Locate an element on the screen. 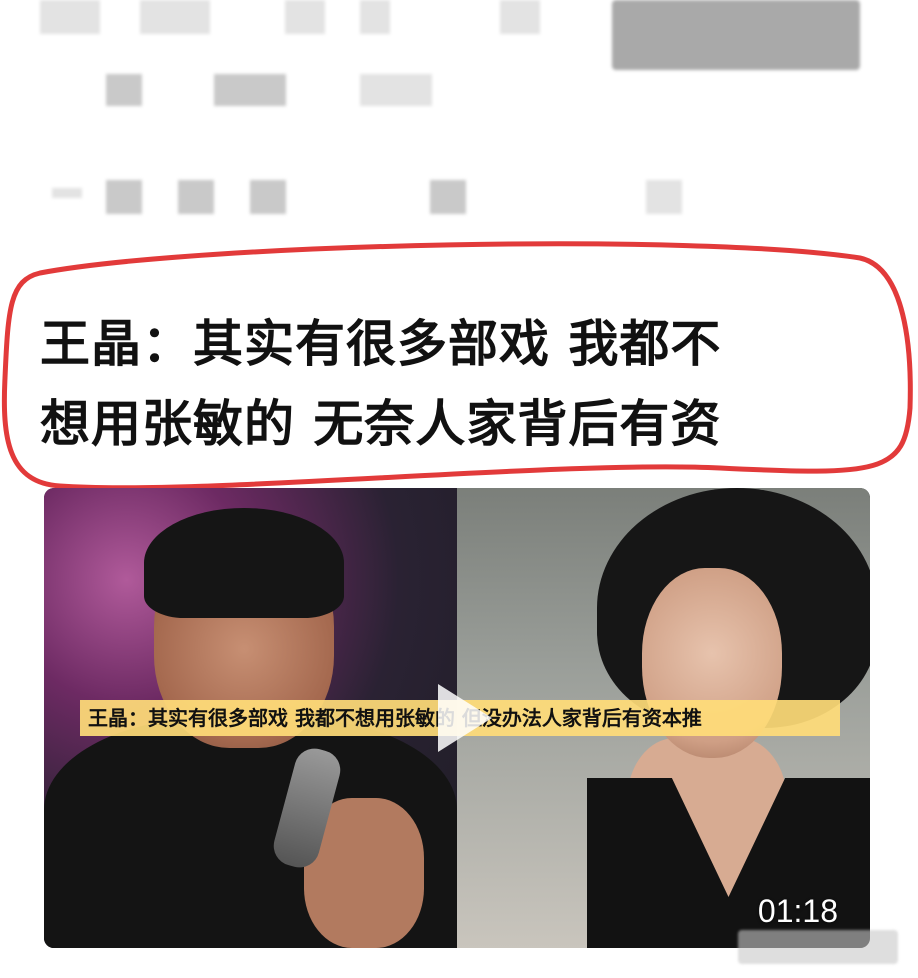 This screenshot has height=978, width=918. blurred-icon is located at coordinates (67, 193).